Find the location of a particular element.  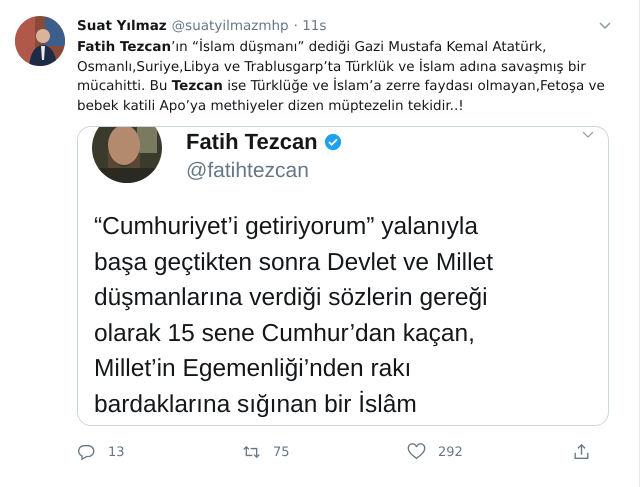

embedded-user-name: Fatih Tezcan is located at coordinates (252, 142).